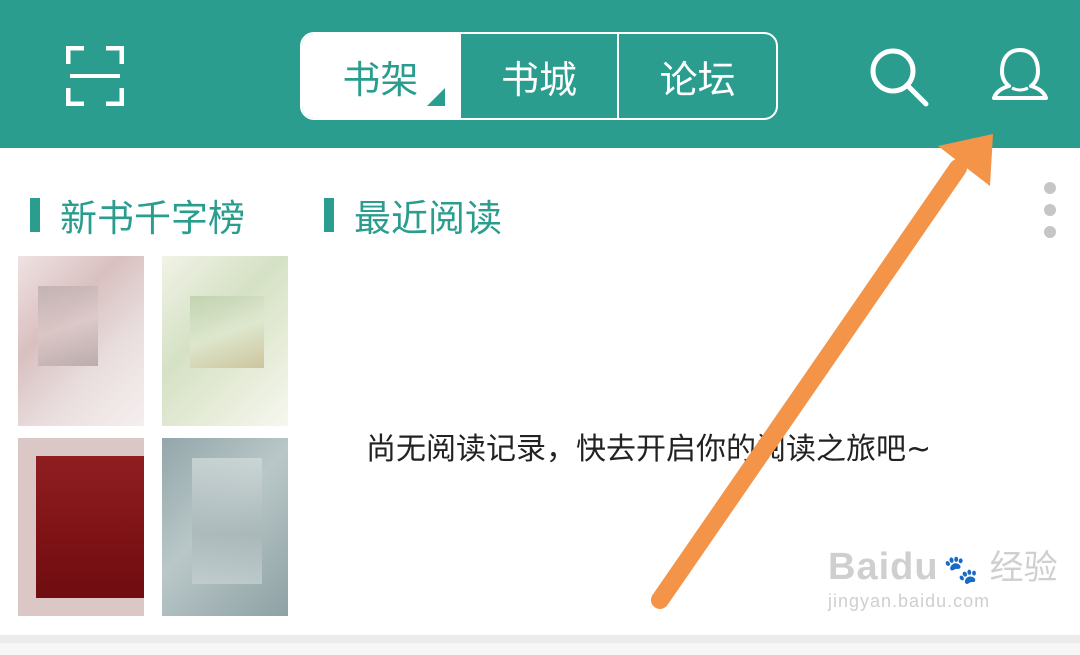 The image size is (1080, 655). Describe the element at coordinates (909, 601) in the screenshot. I see `watermark-url: jingyan.baidu.com` at that location.